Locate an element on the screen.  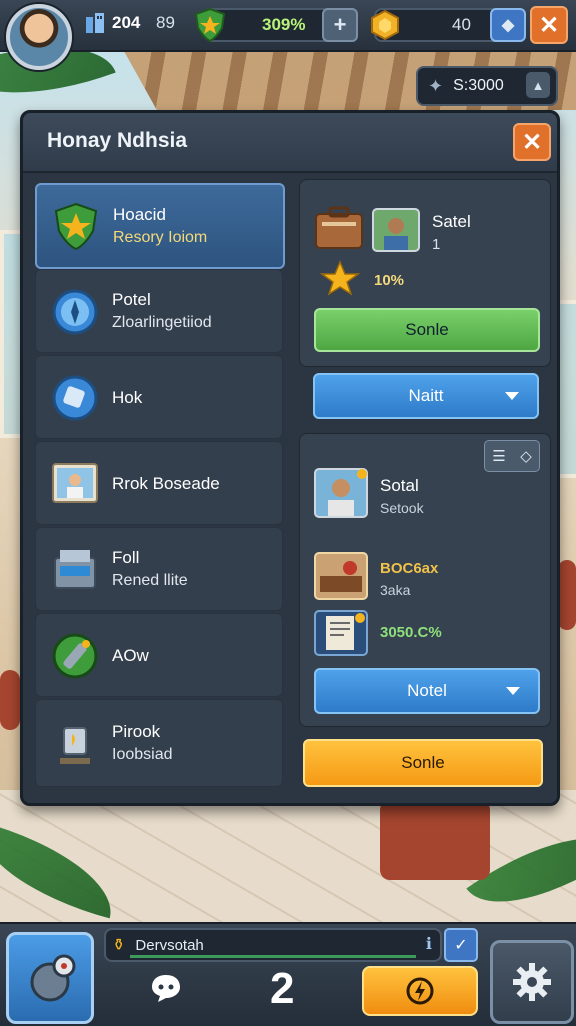
hotel-dropdown: Naitt is located at coordinates (426, 396).